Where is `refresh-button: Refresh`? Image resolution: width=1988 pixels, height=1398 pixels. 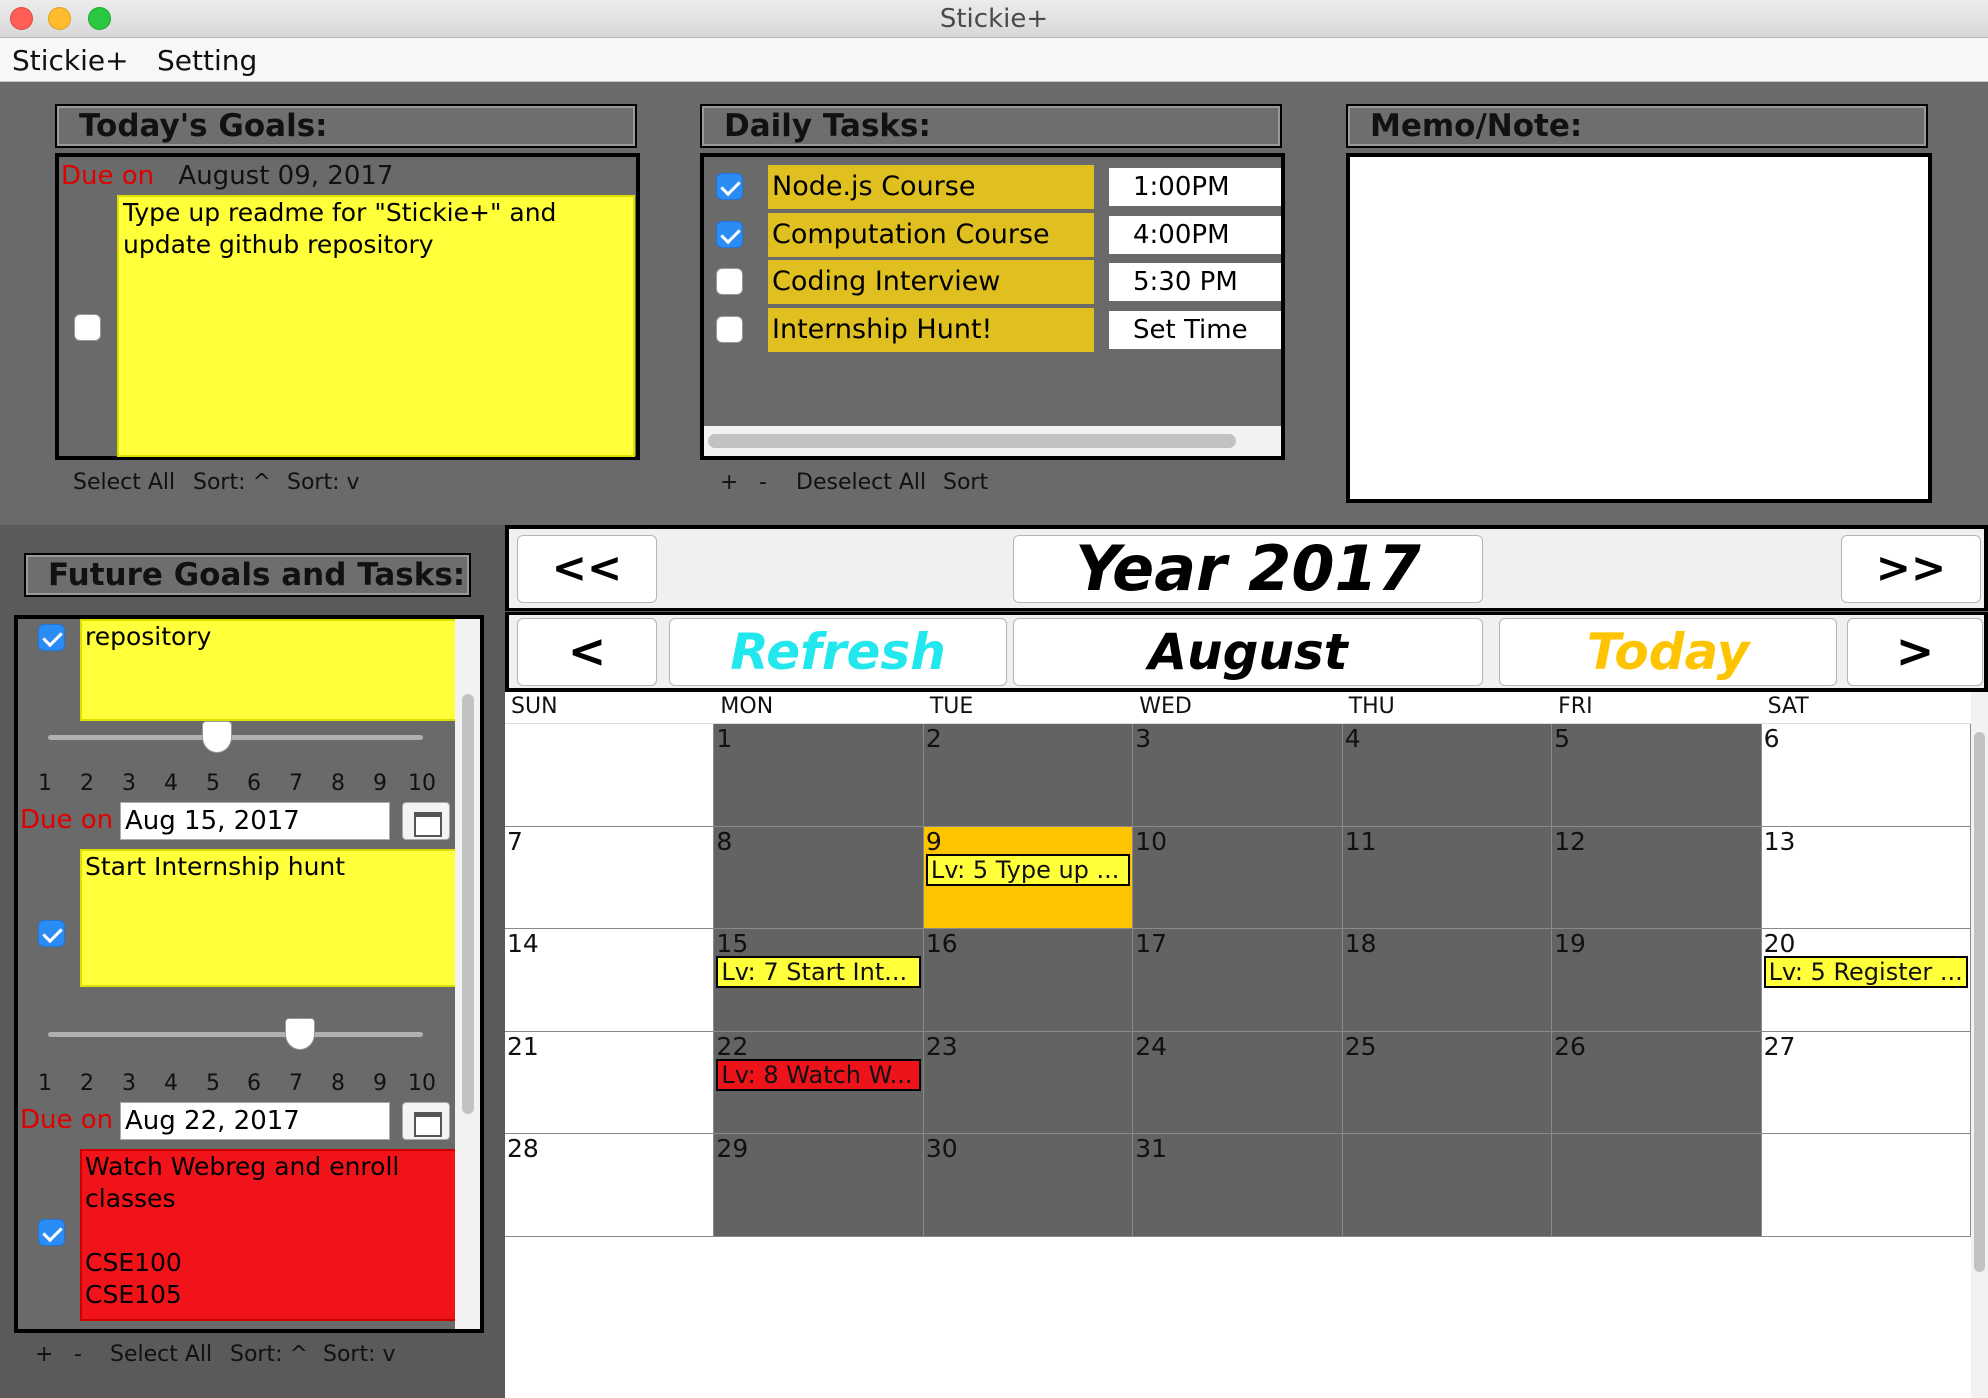
refresh-button: Refresh is located at coordinates (838, 652).